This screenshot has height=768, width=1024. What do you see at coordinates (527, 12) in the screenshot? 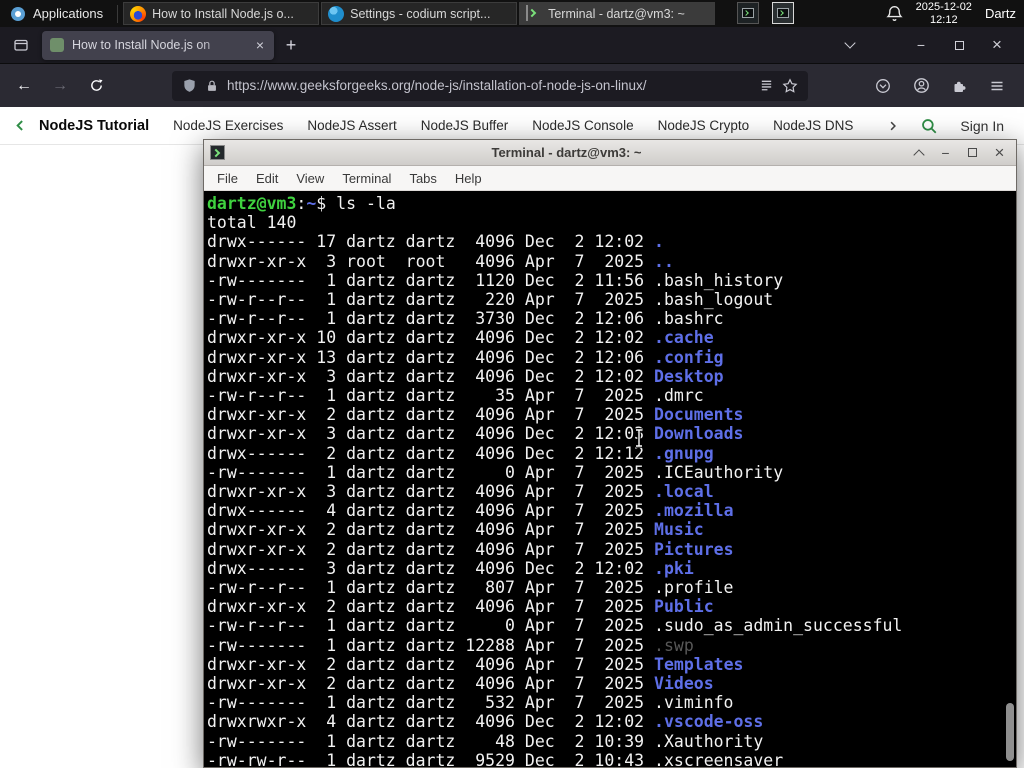
I see `terminal-icon` at bounding box center [527, 12].